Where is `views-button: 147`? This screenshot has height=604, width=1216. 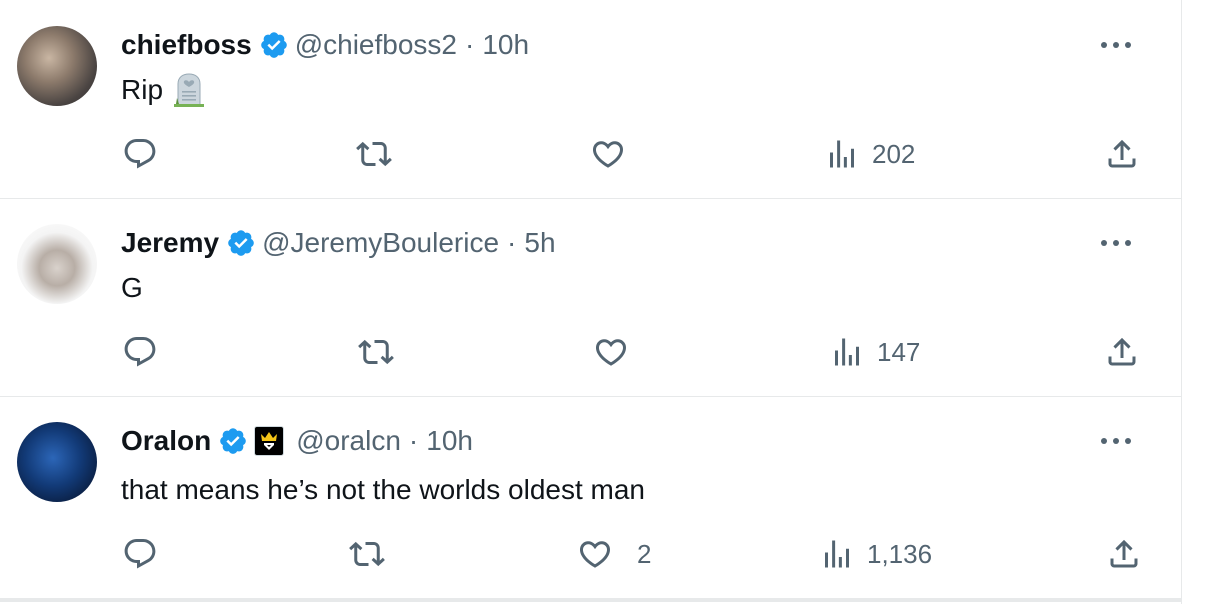 views-button: 147 is located at coordinates (874, 352).